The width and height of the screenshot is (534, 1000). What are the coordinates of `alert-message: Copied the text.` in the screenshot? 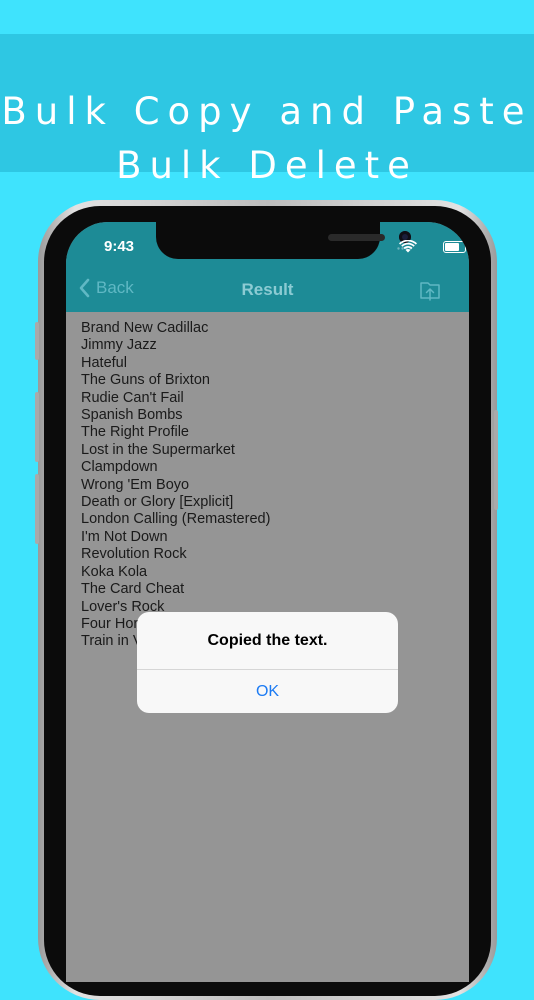 It's located at (267, 640).